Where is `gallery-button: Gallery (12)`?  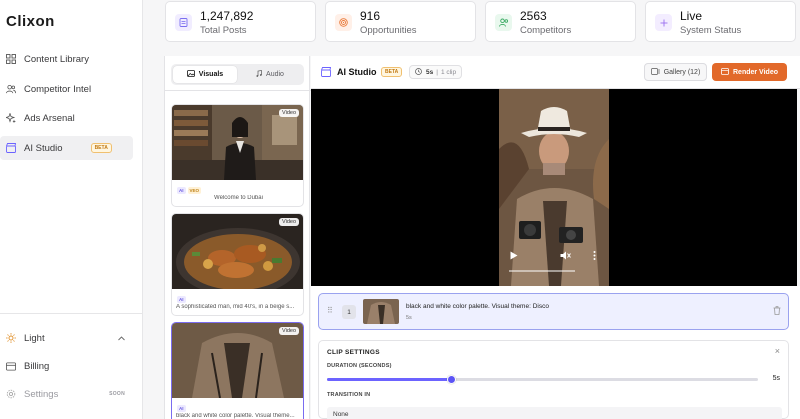
gallery-button: Gallery (12) is located at coordinates (675, 72).